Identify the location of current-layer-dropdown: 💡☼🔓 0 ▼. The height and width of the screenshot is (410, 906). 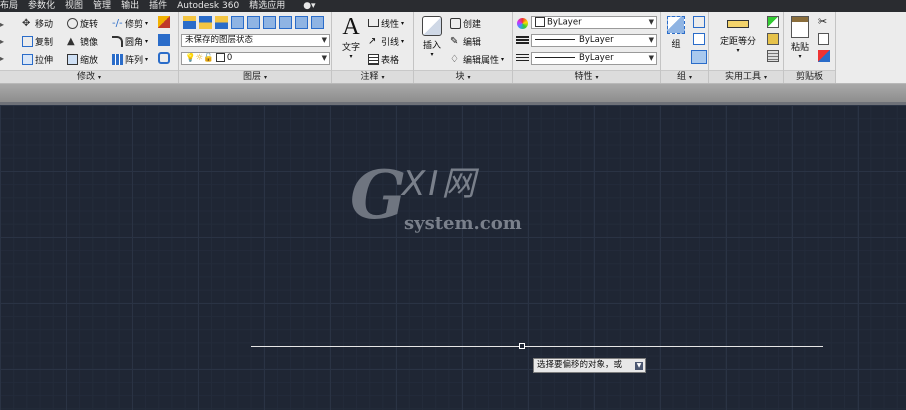
(255, 58).